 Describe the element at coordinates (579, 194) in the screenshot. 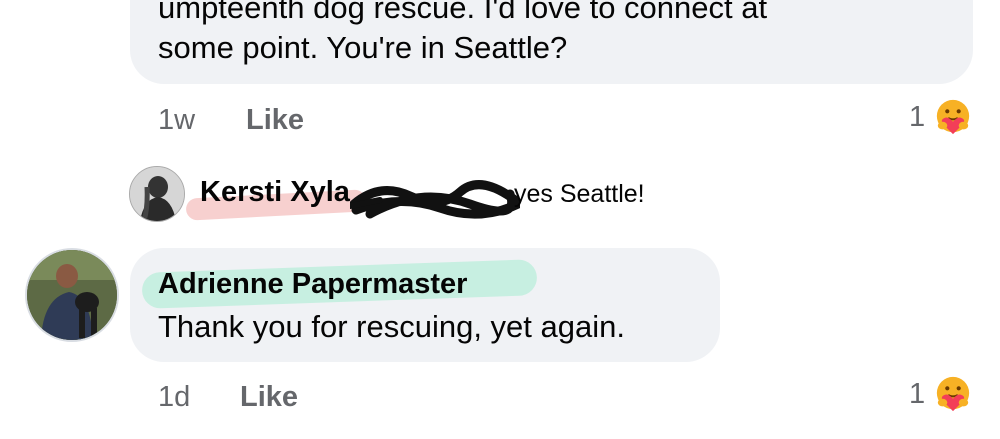

I see `reply-text: yes Seattle!` at that location.